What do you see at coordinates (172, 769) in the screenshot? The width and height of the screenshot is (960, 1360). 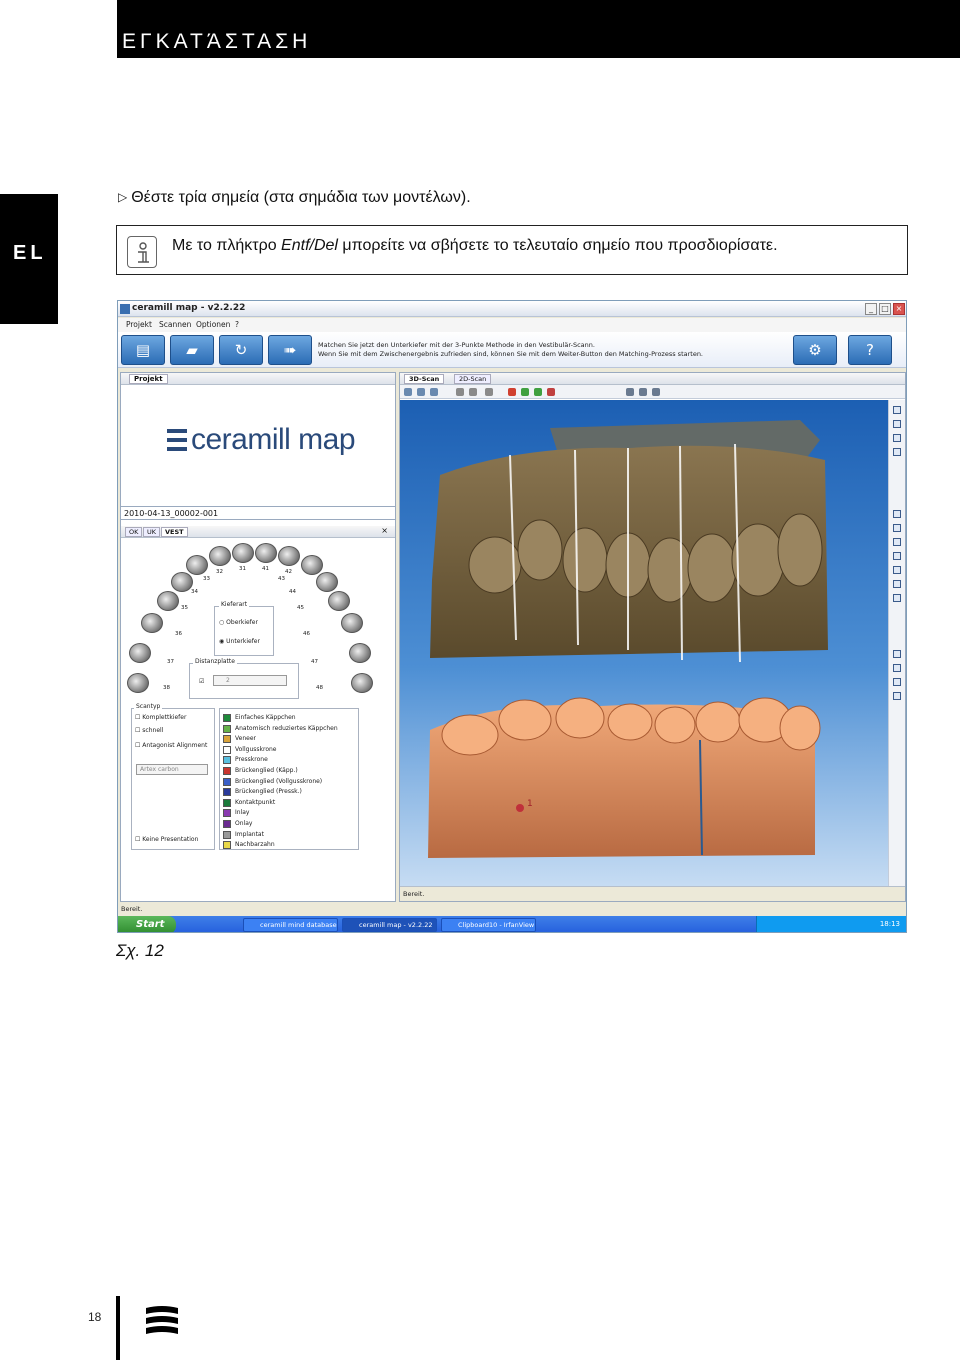 I see `material-select: Artex carbon` at bounding box center [172, 769].